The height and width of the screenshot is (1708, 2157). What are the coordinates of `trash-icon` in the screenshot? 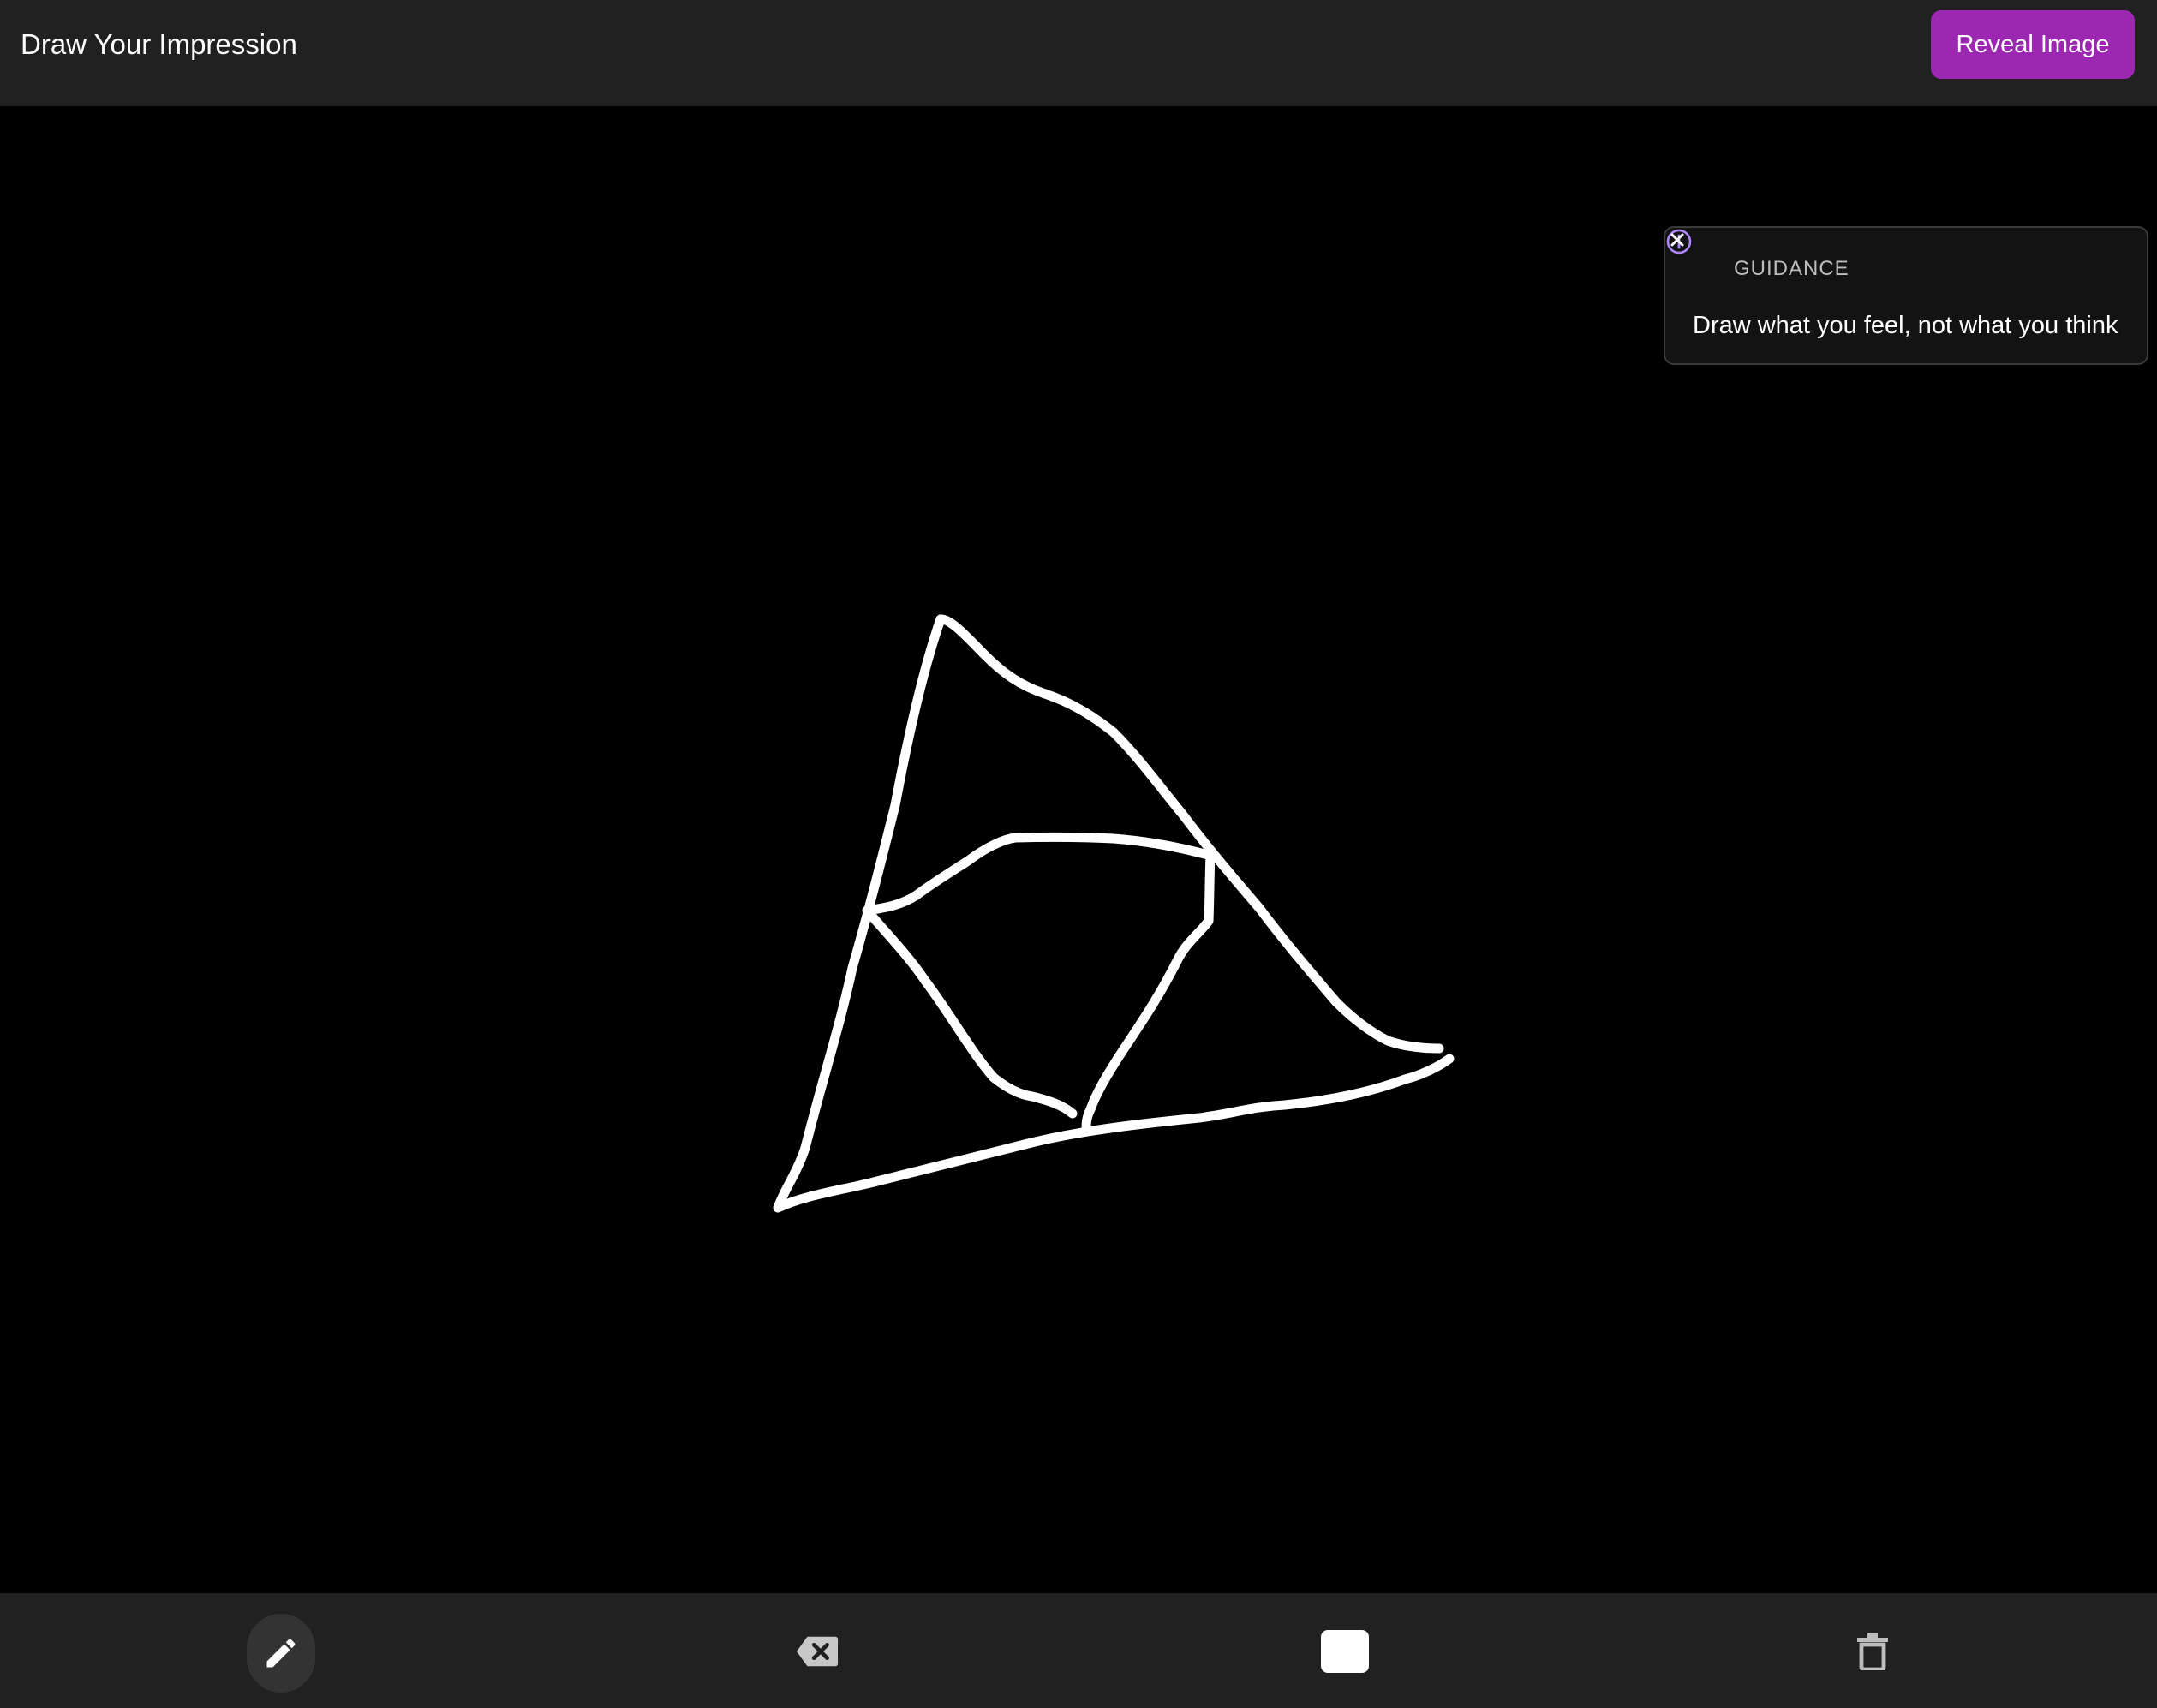 It's located at (1872, 1652).